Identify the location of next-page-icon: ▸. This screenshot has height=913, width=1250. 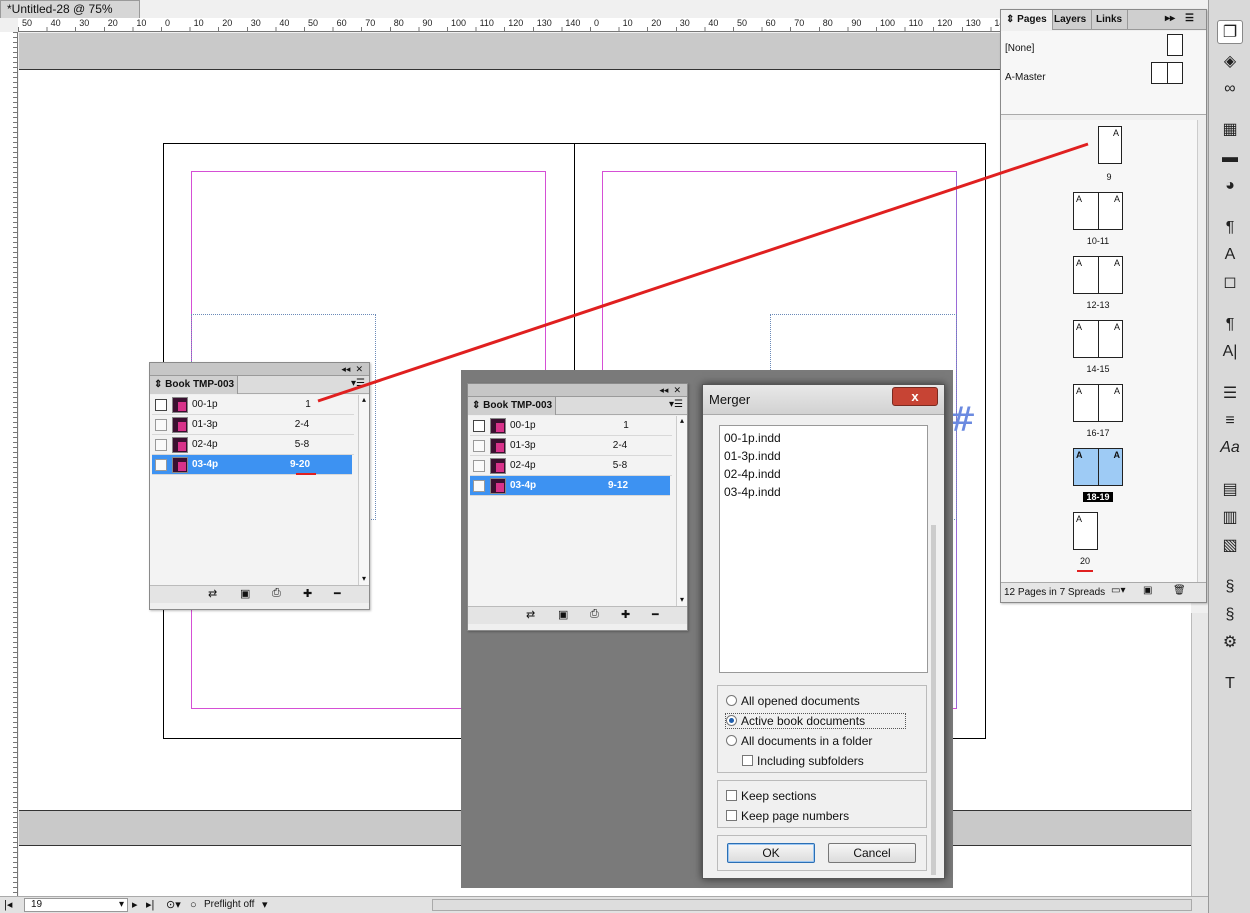
(135, 904).